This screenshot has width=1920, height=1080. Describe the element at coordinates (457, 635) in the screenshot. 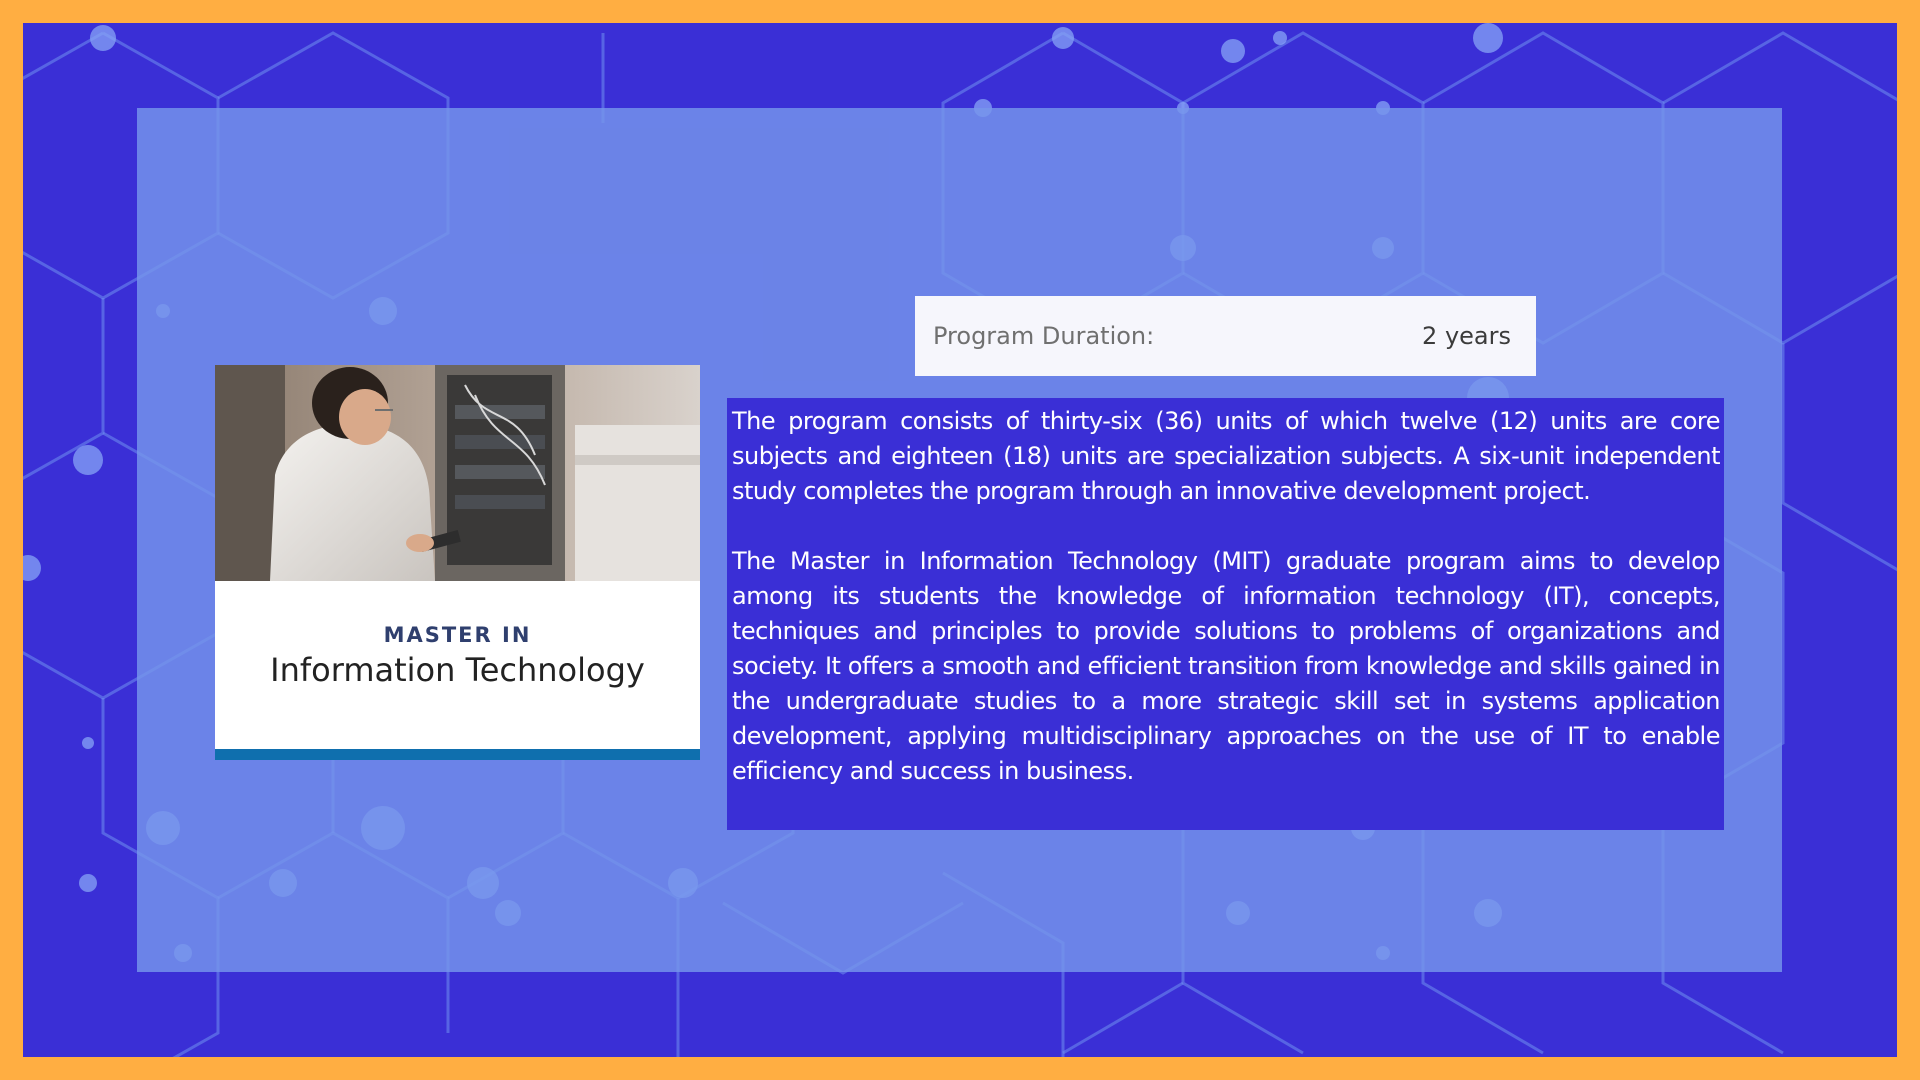

I see `card-subtitle: MASTER IN` at that location.